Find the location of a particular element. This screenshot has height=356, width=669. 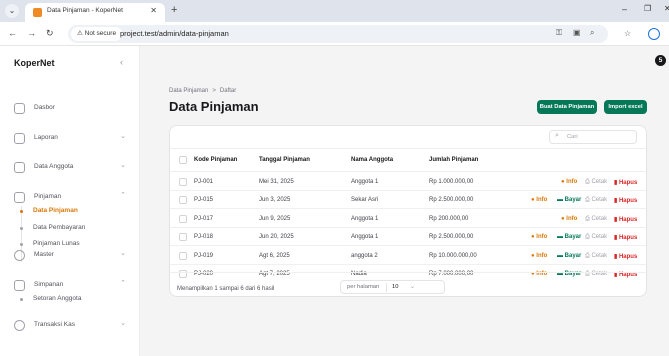

sidebar-item-laporan: Laporan ⌄ is located at coordinates (70, 139).